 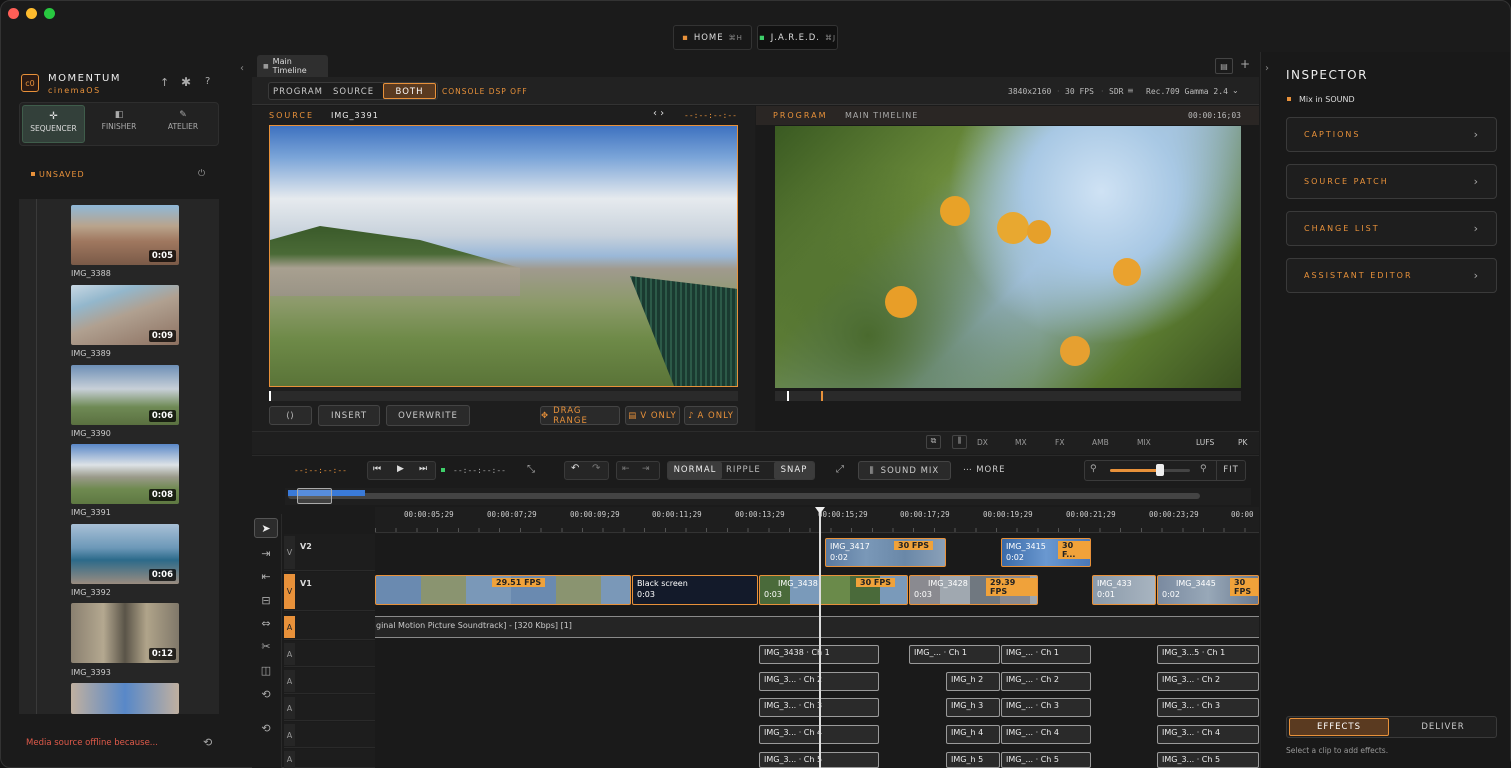 What do you see at coordinates (1245, 64) in the screenshot?
I see `add-tab-icon: +` at bounding box center [1245, 64].